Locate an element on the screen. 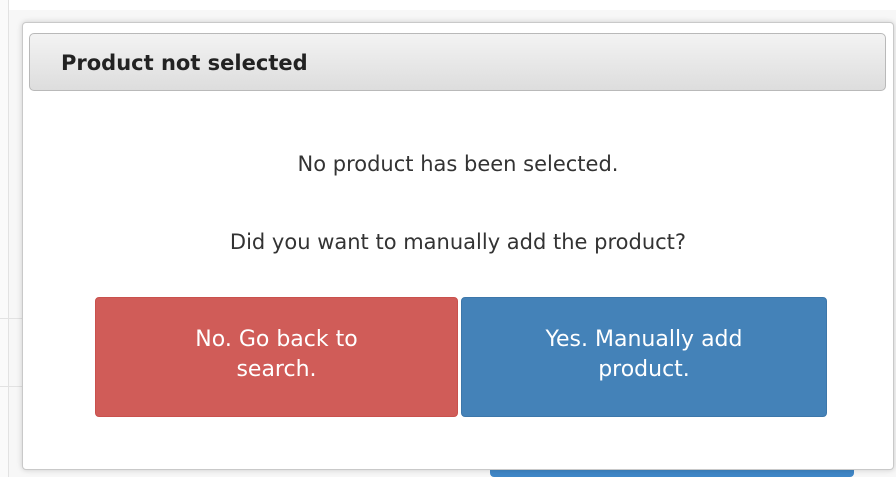  background-top-strip is located at coordinates (448, 5).